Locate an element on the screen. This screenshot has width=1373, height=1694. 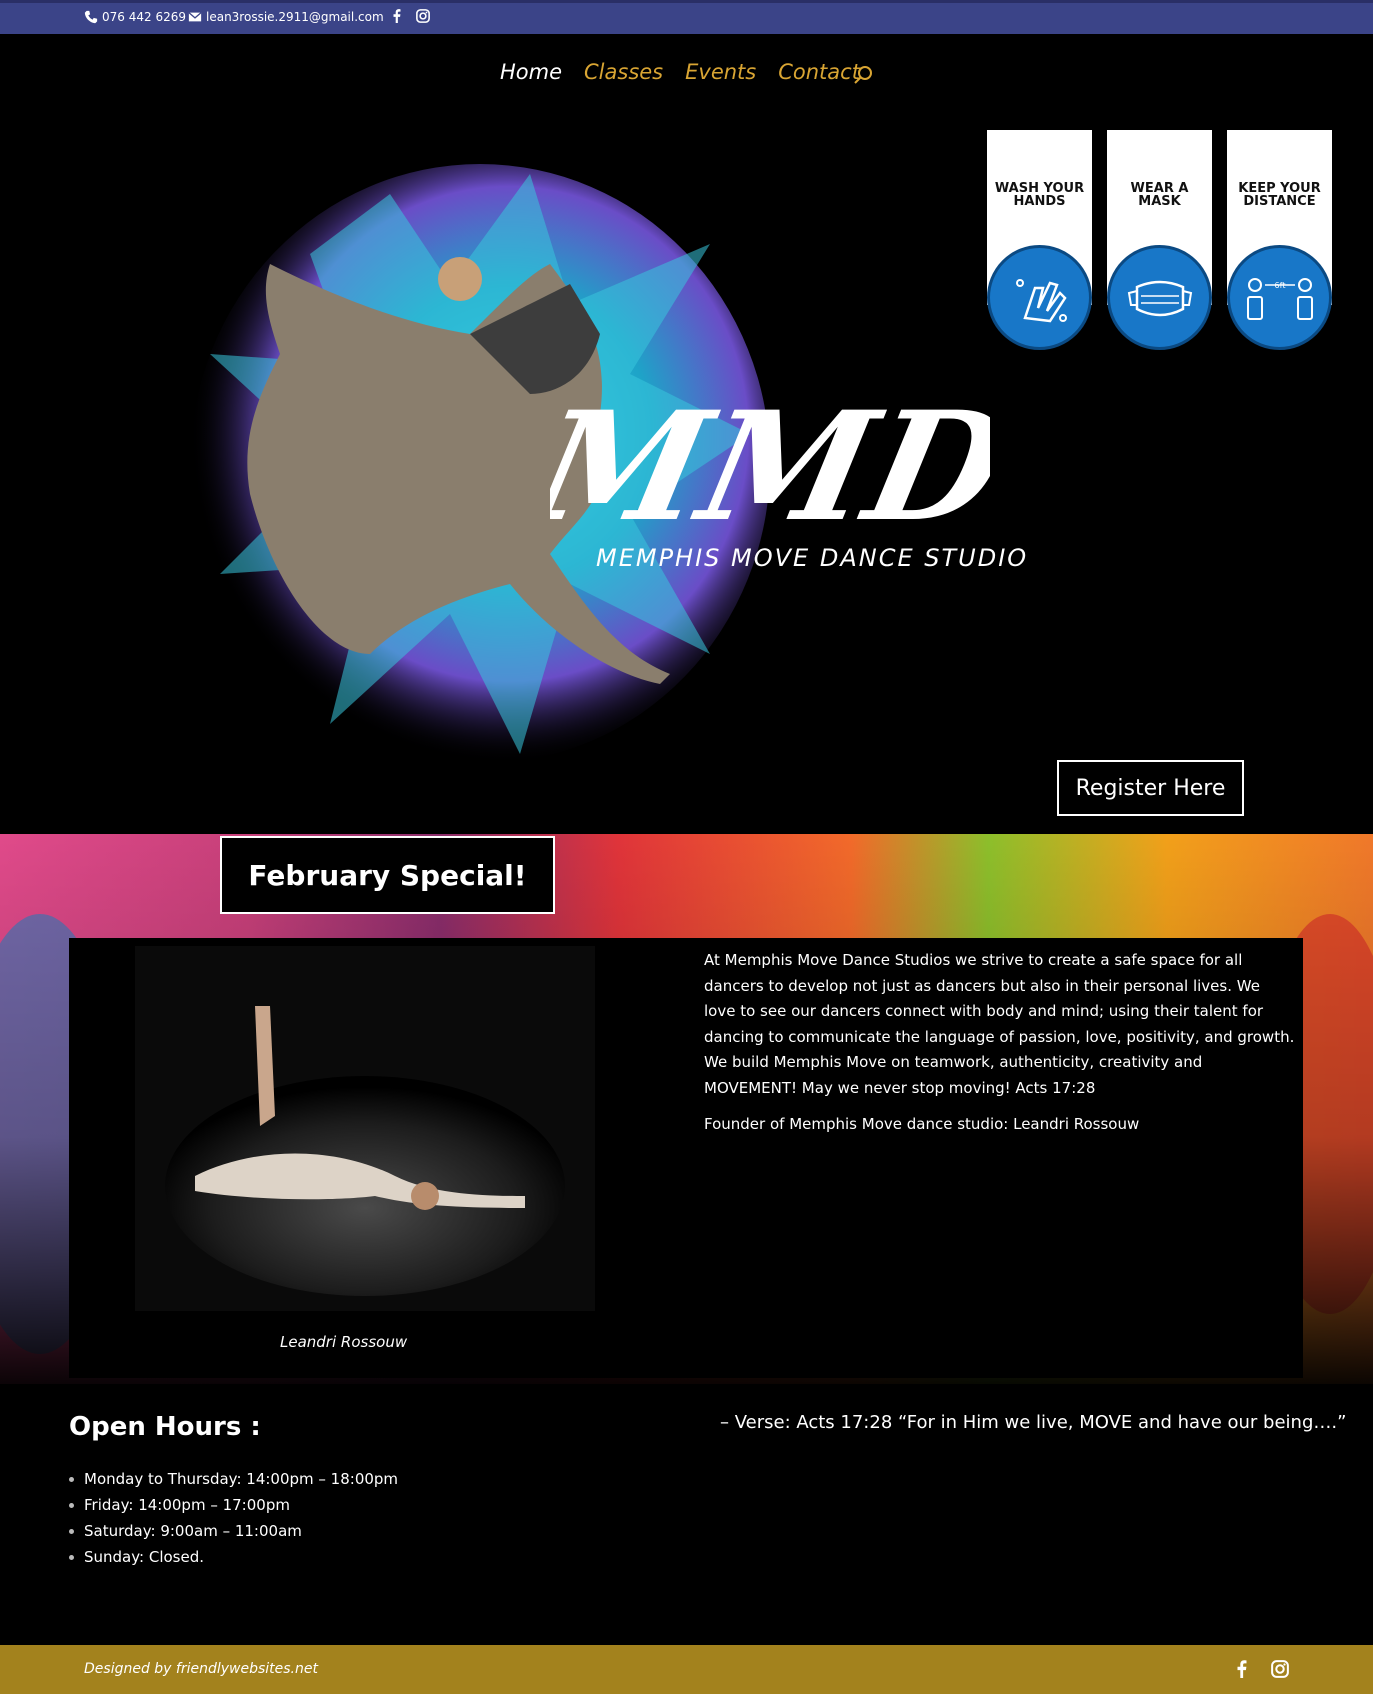
email-contact: lean3rossie.2911@gmail.com is located at coordinates (286, 17).